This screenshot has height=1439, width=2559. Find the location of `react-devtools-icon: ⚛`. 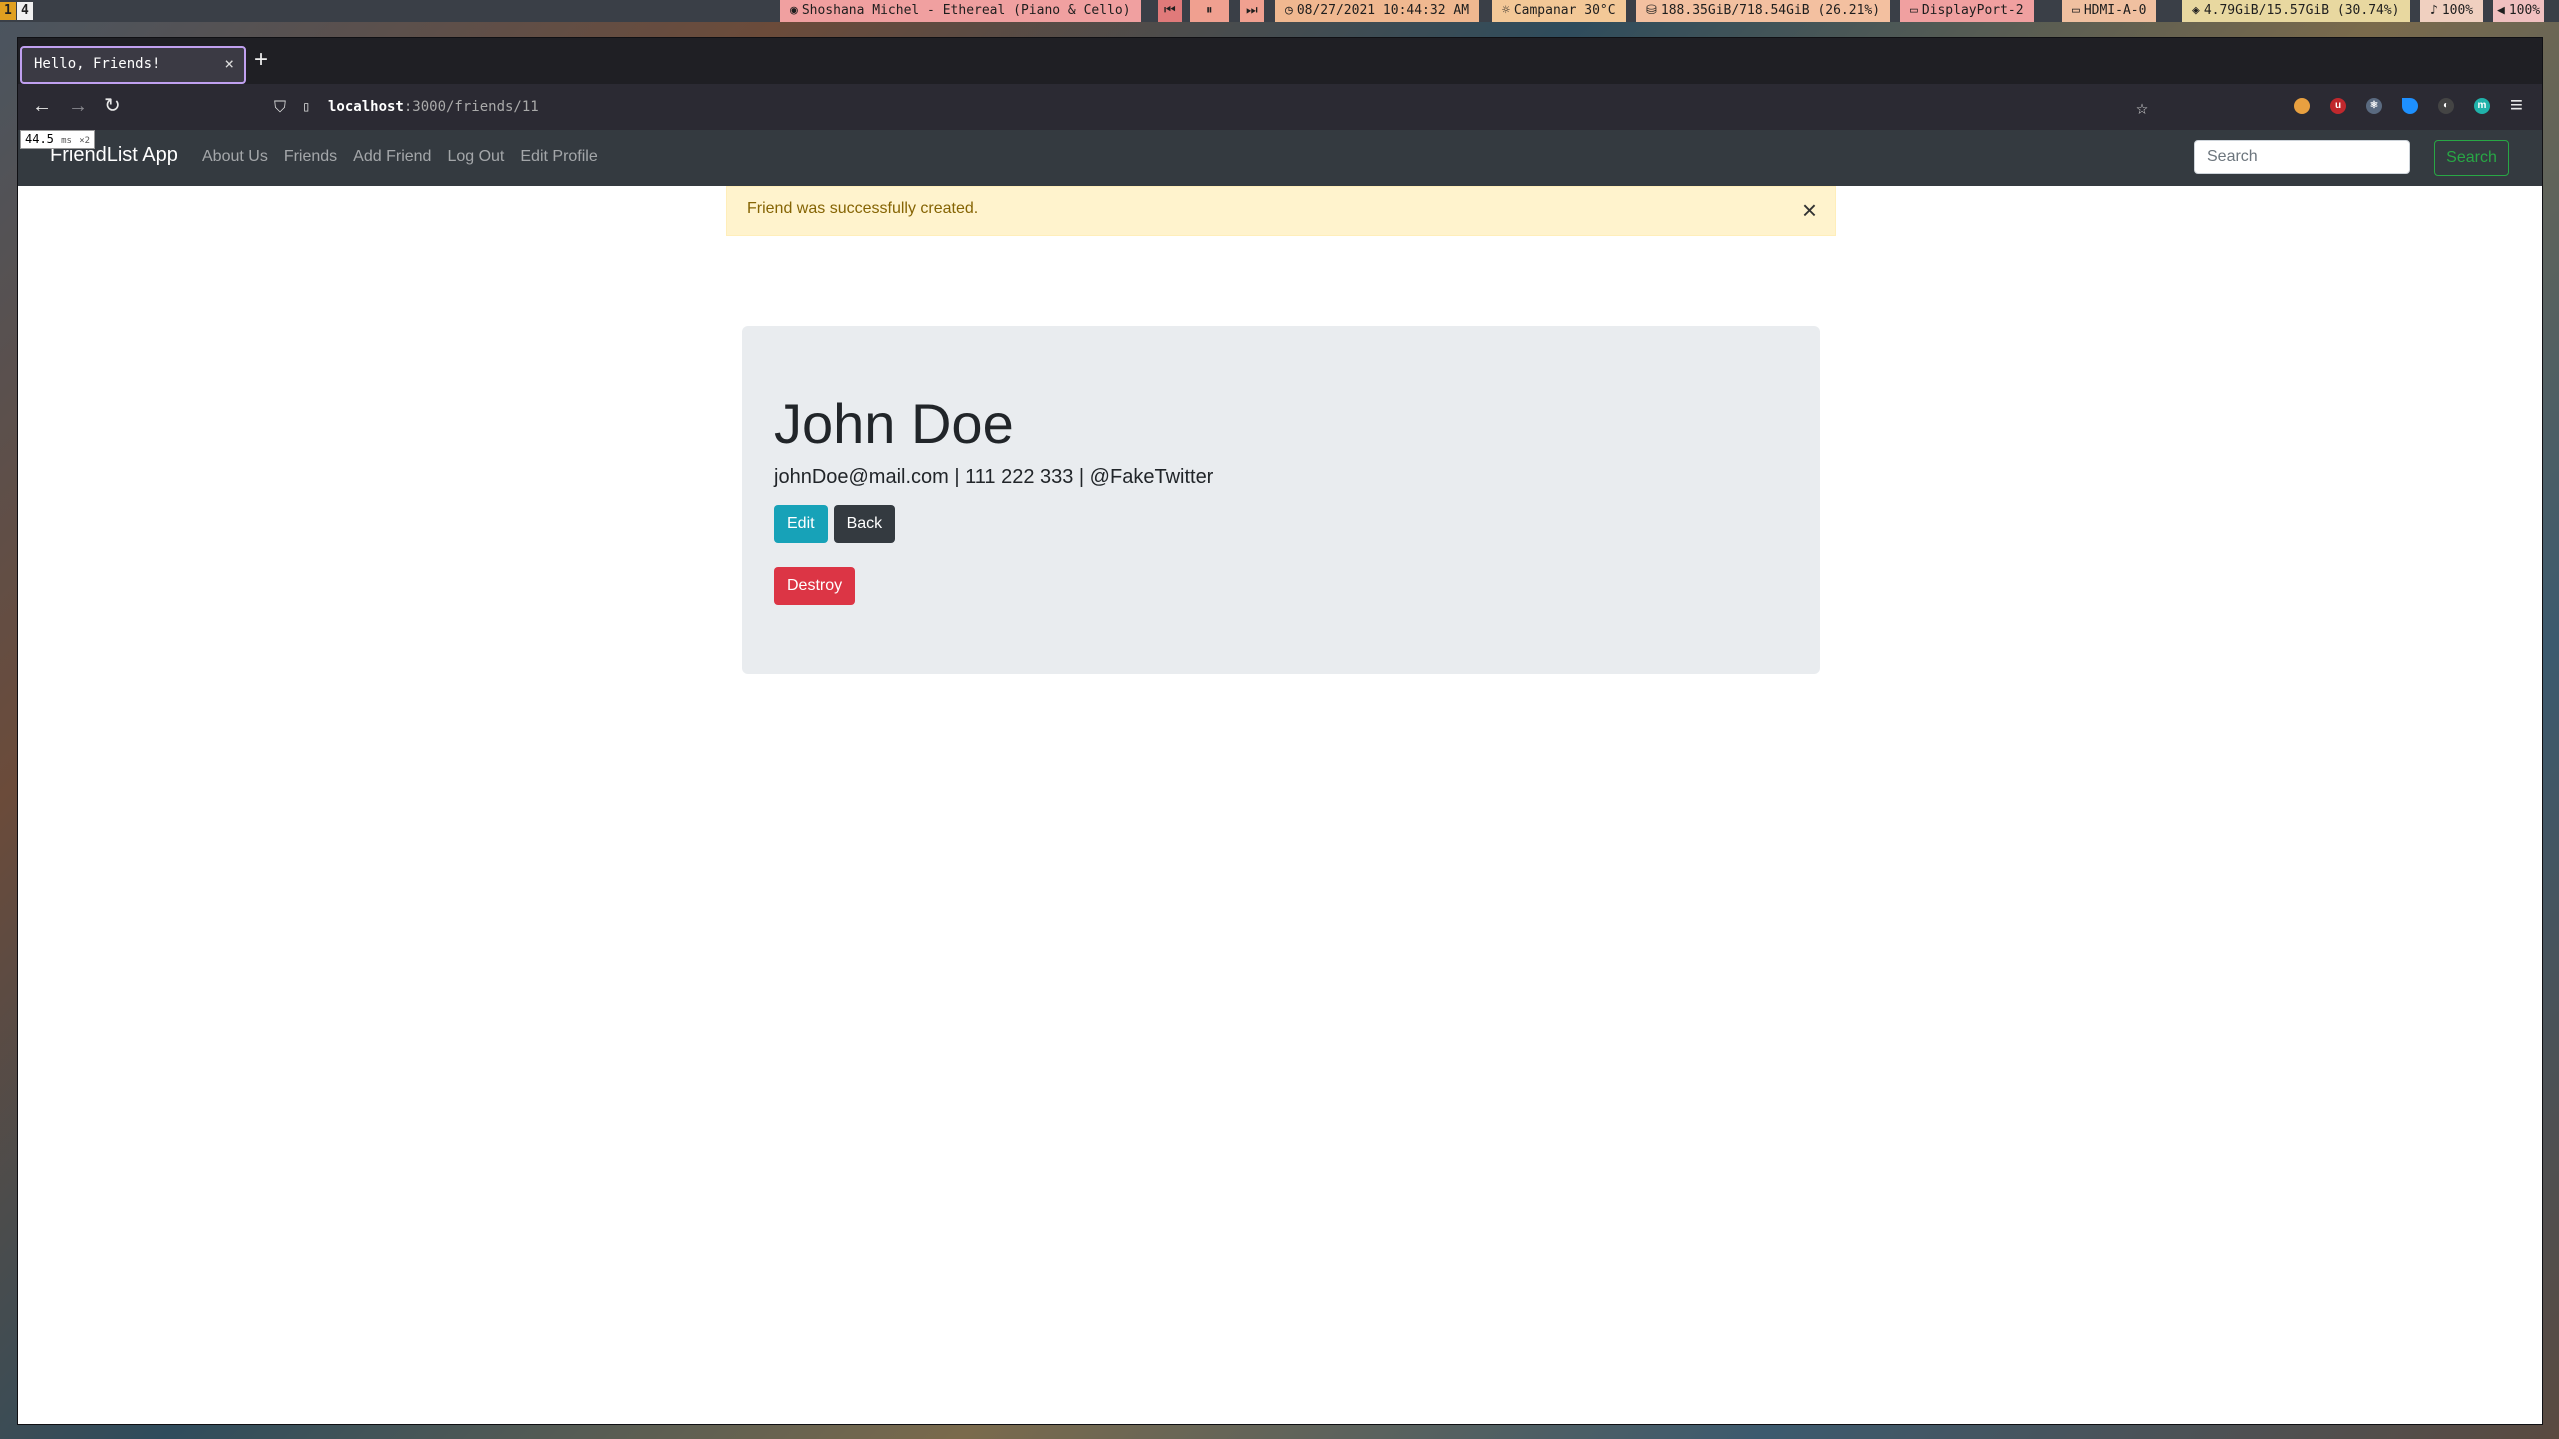

react-devtools-icon: ⚛ is located at coordinates (2374, 106).